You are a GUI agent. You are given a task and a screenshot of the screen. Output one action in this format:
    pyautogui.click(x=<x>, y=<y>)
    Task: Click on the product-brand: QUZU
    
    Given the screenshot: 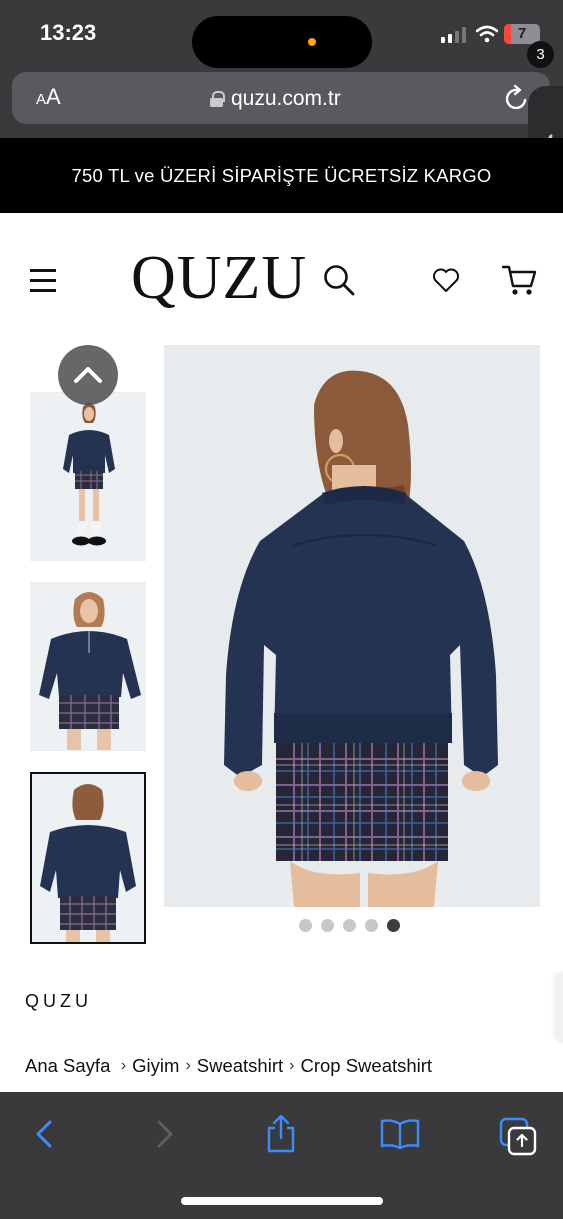 What is the action you would take?
    pyautogui.click(x=58, y=1001)
    